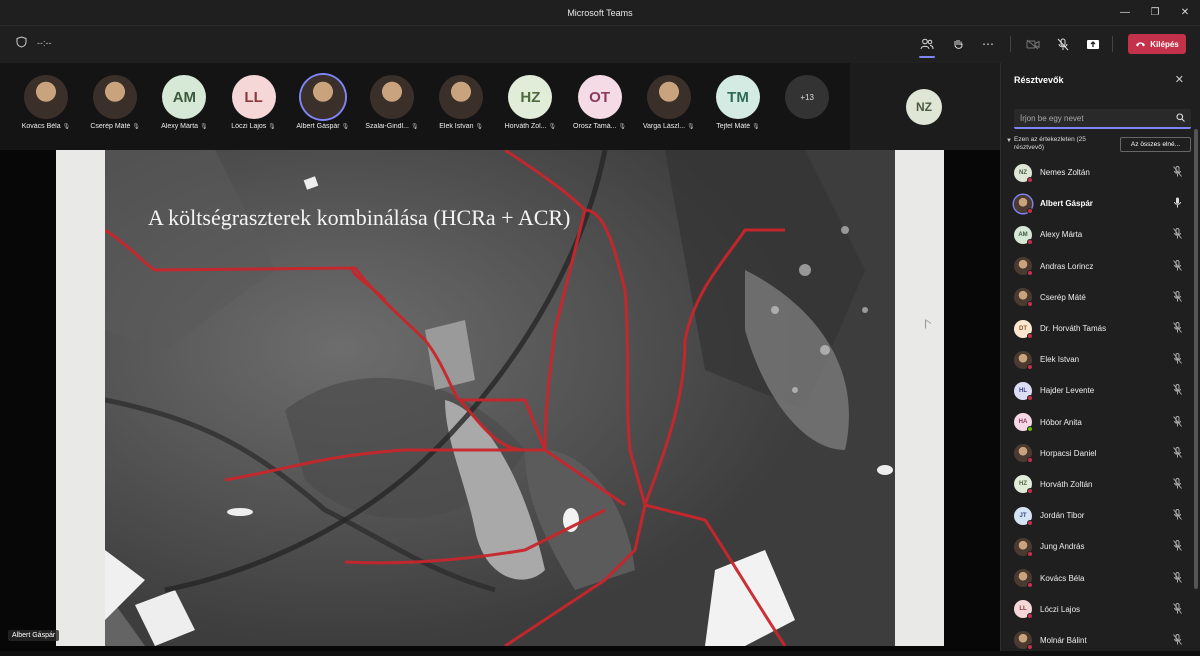  What do you see at coordinates (1185, 12) in the screenshot?
I see `close-window-icon: ✕` at bounding box center [1185, 12].